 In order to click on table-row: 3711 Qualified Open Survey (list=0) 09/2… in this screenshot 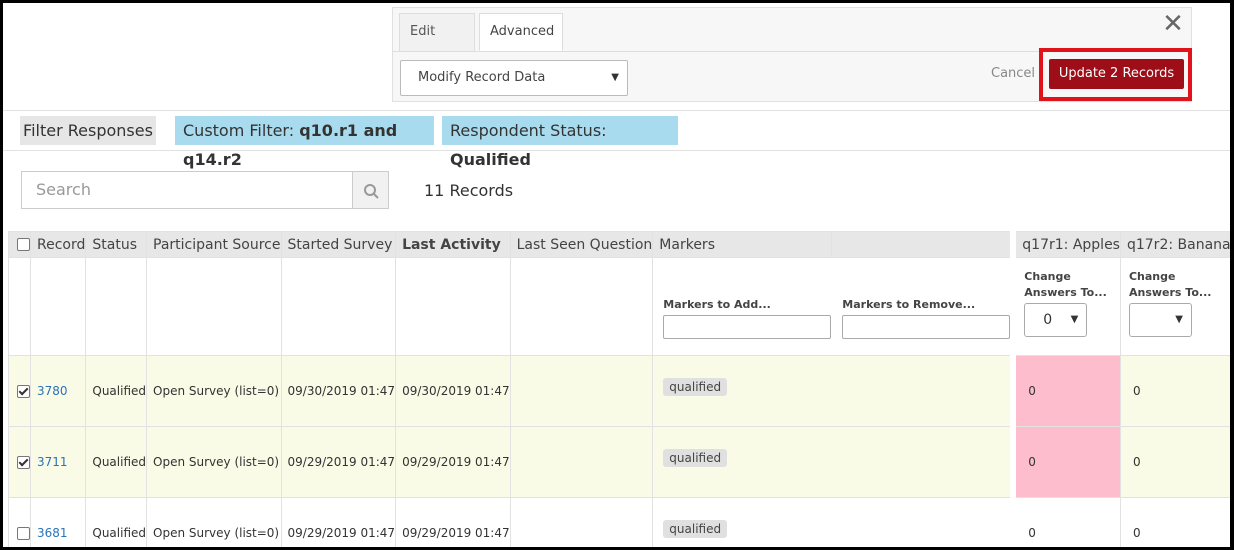, I will do `click(619, 462)`.